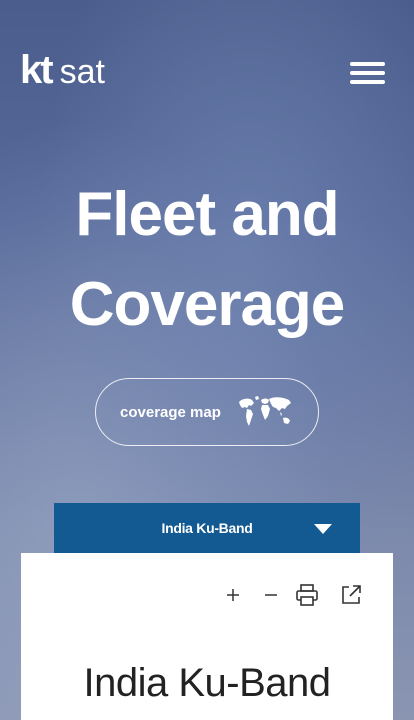 This screenshot has height=720, width=414. What do you see at coordinates (233, 595) in the screenshot?
I see `zoom-in-plus-icon` at bounding box center [233, 595].